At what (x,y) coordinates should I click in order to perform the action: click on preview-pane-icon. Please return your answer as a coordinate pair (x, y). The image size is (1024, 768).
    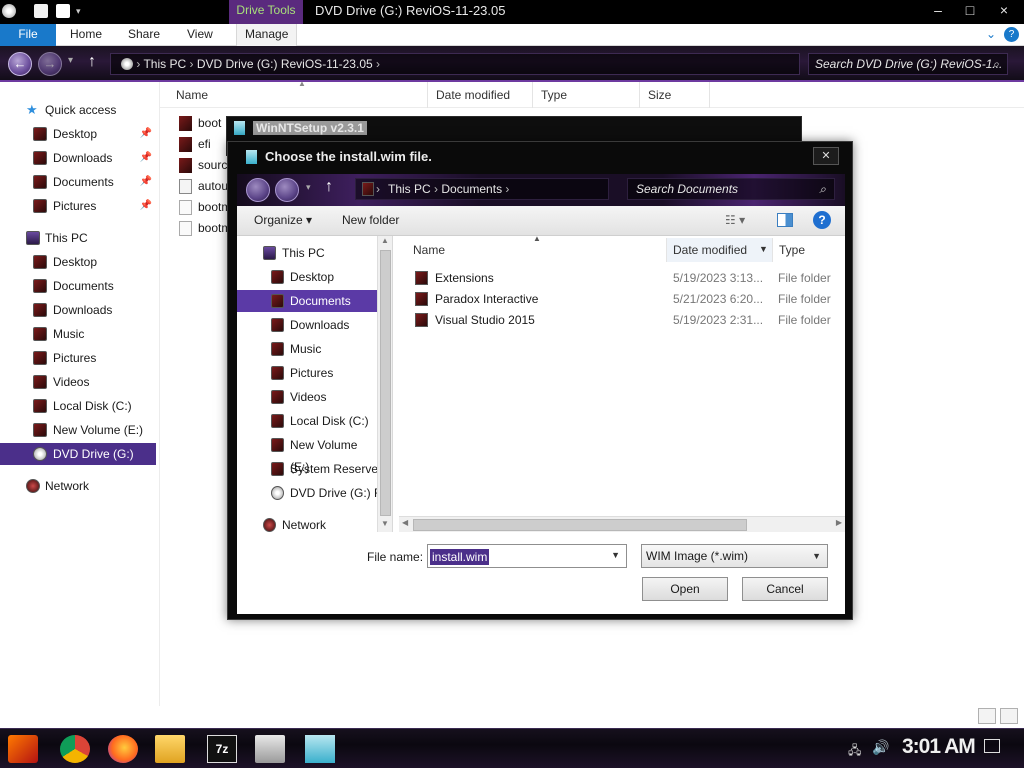
    Looking at the image, I should click on (785, 220).